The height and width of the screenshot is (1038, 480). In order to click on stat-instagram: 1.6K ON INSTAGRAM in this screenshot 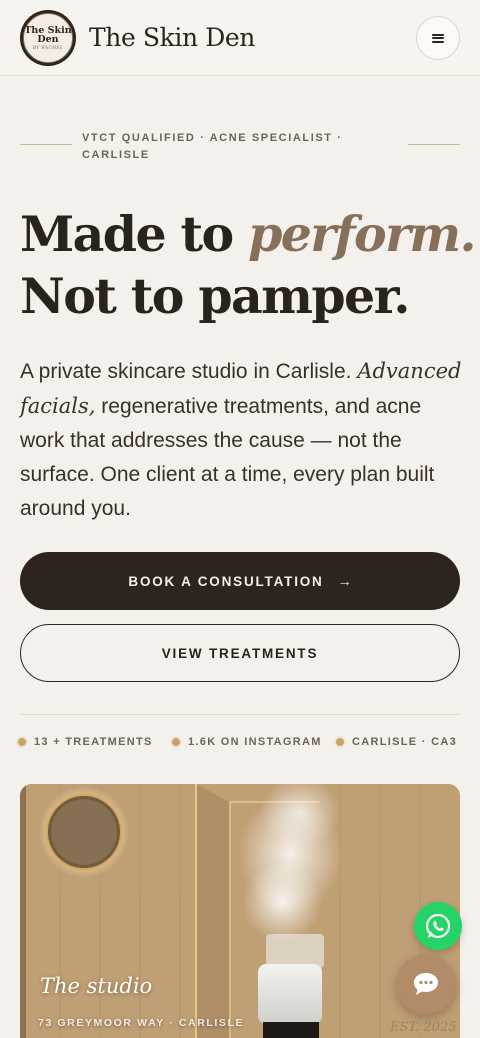, I will do `click(247, 742)`.